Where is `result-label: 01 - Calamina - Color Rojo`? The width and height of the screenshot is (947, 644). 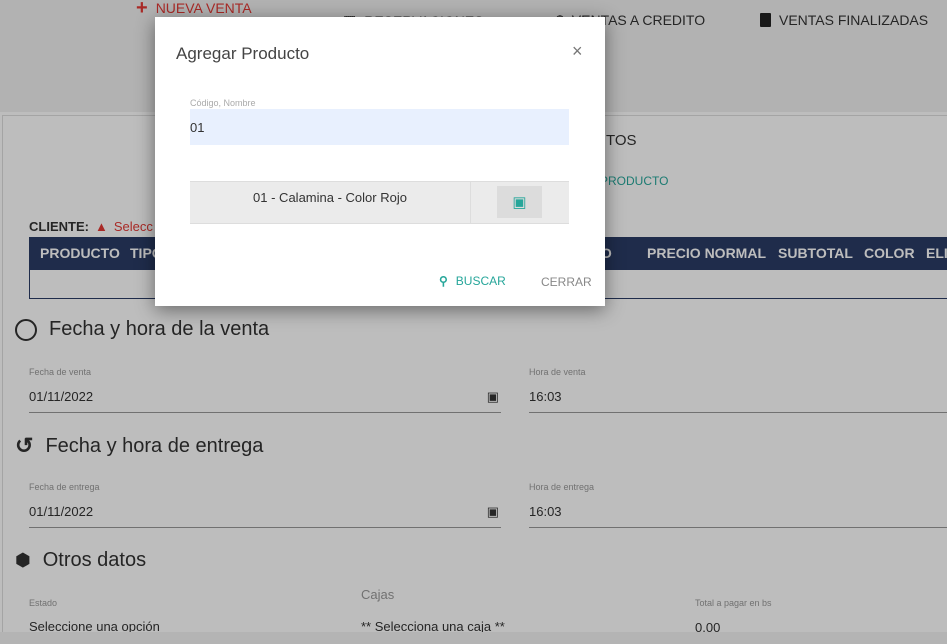
result-label: 01 - Calamina - Color Rojo is located at coordinates (330, 197).